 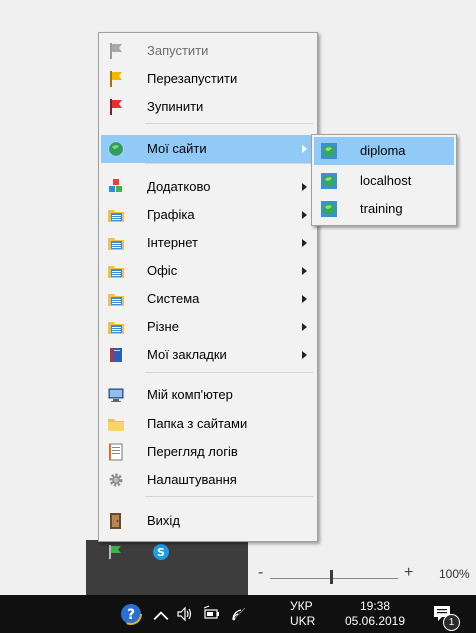 What do you see at coordinates (260, 573) in the screenshot?
I see `zoom-out-button: -` at bounding box center [260, 573].